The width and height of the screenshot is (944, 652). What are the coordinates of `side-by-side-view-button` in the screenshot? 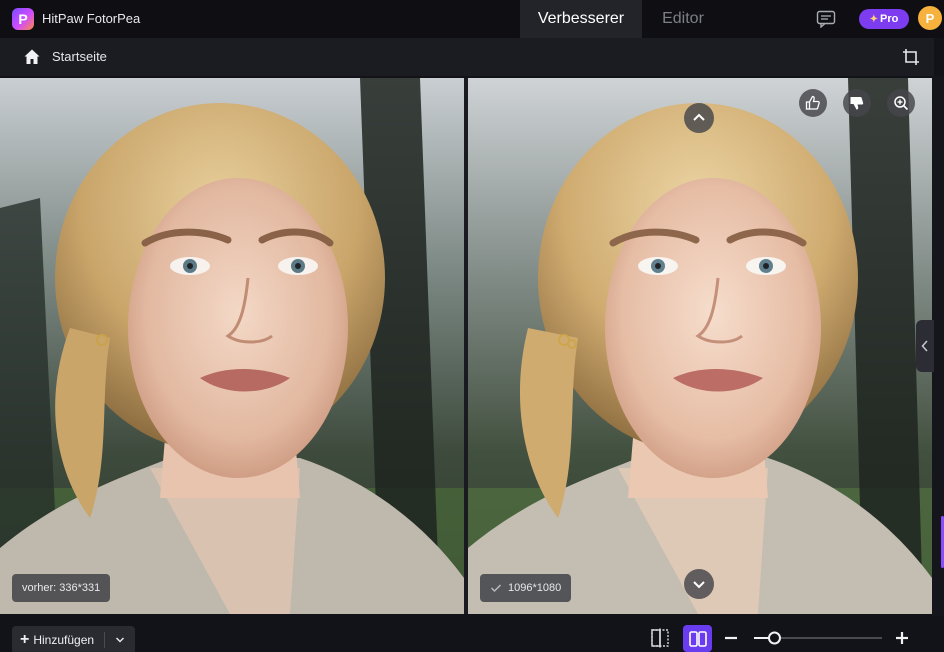 It's located at (697, 638).